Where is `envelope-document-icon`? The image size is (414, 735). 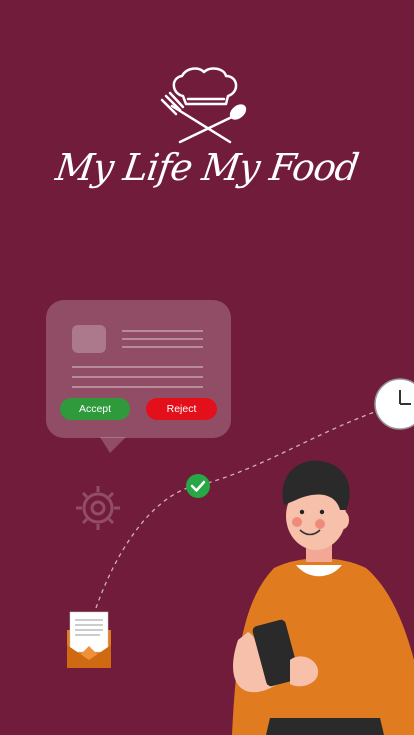
envelope-document-icon is located at coordinates (89, 639).